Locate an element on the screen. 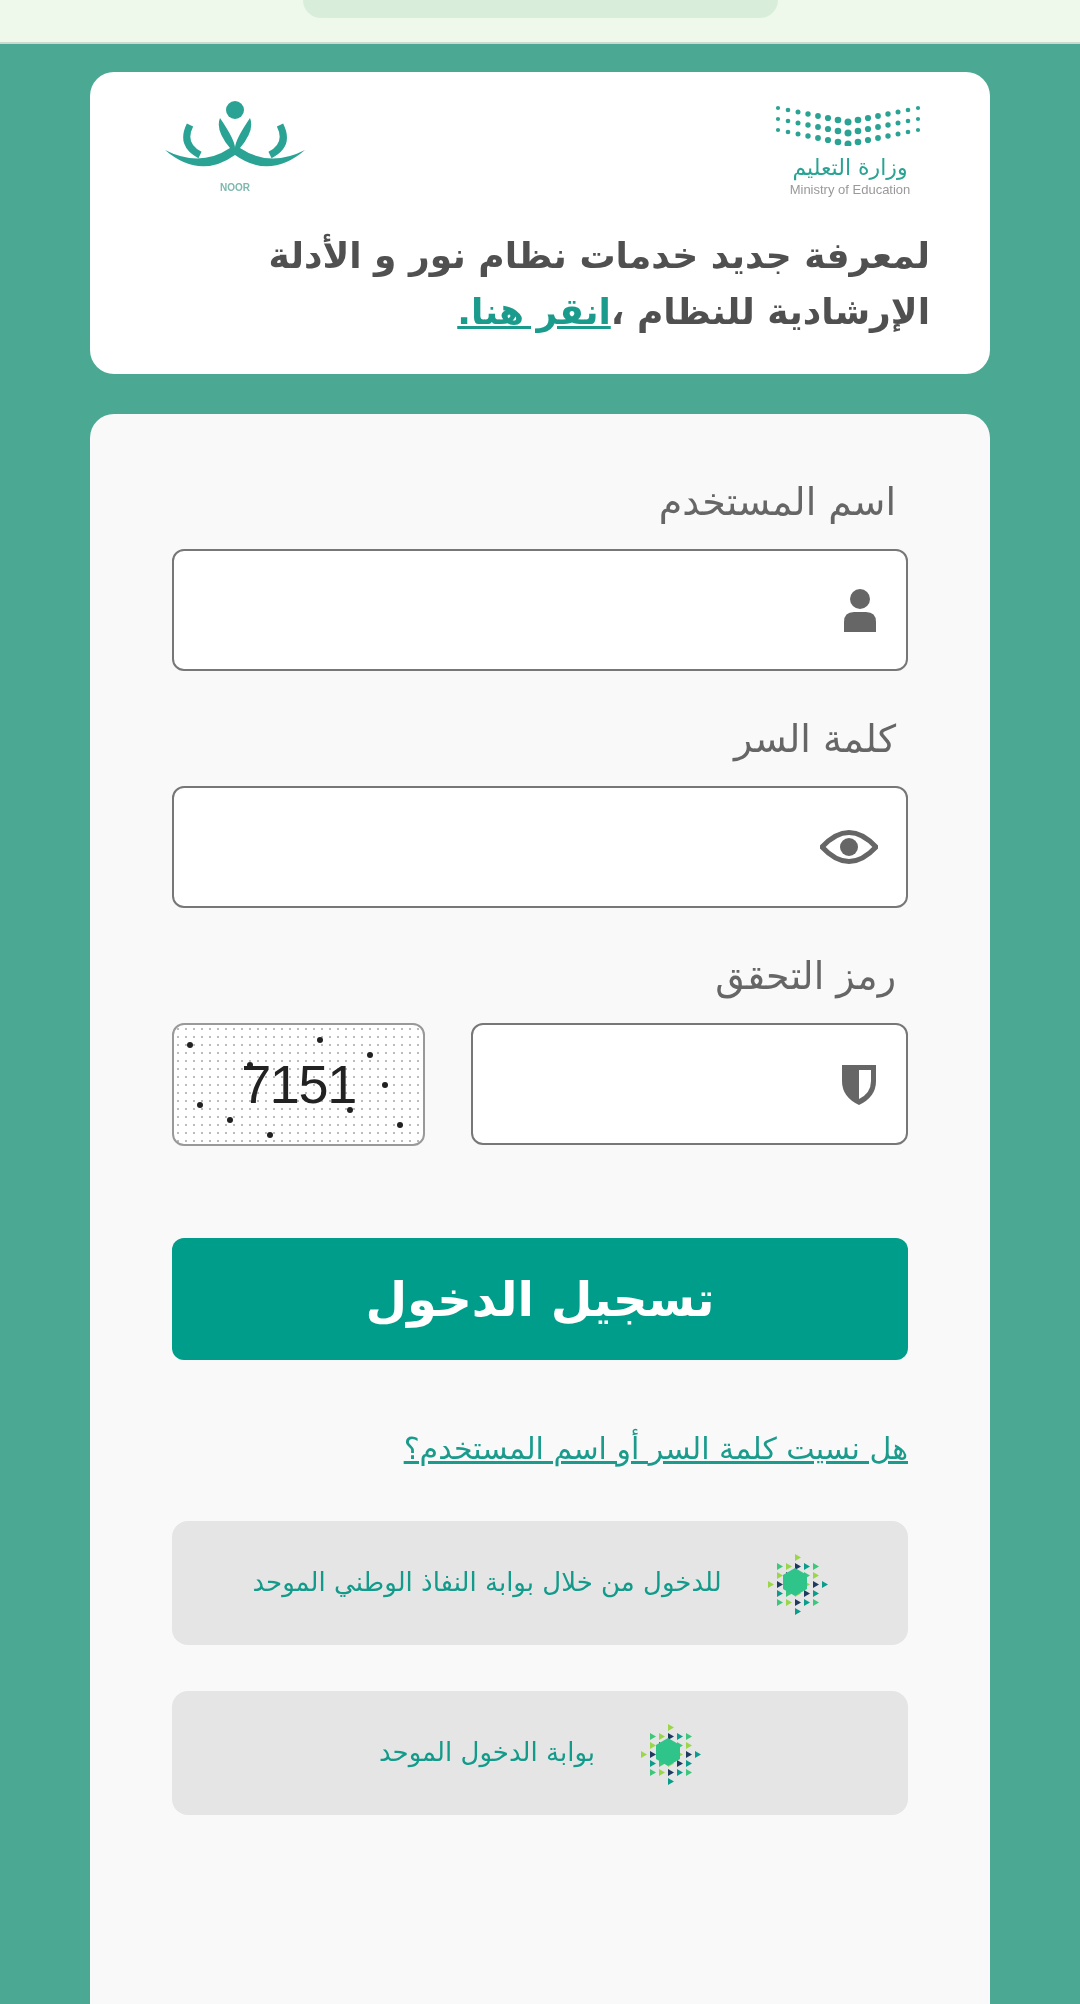 Image resolution: width=1080 pixels, height=2004 pixels. field-label: رمز التحقق is located at coordinates (805, 976).